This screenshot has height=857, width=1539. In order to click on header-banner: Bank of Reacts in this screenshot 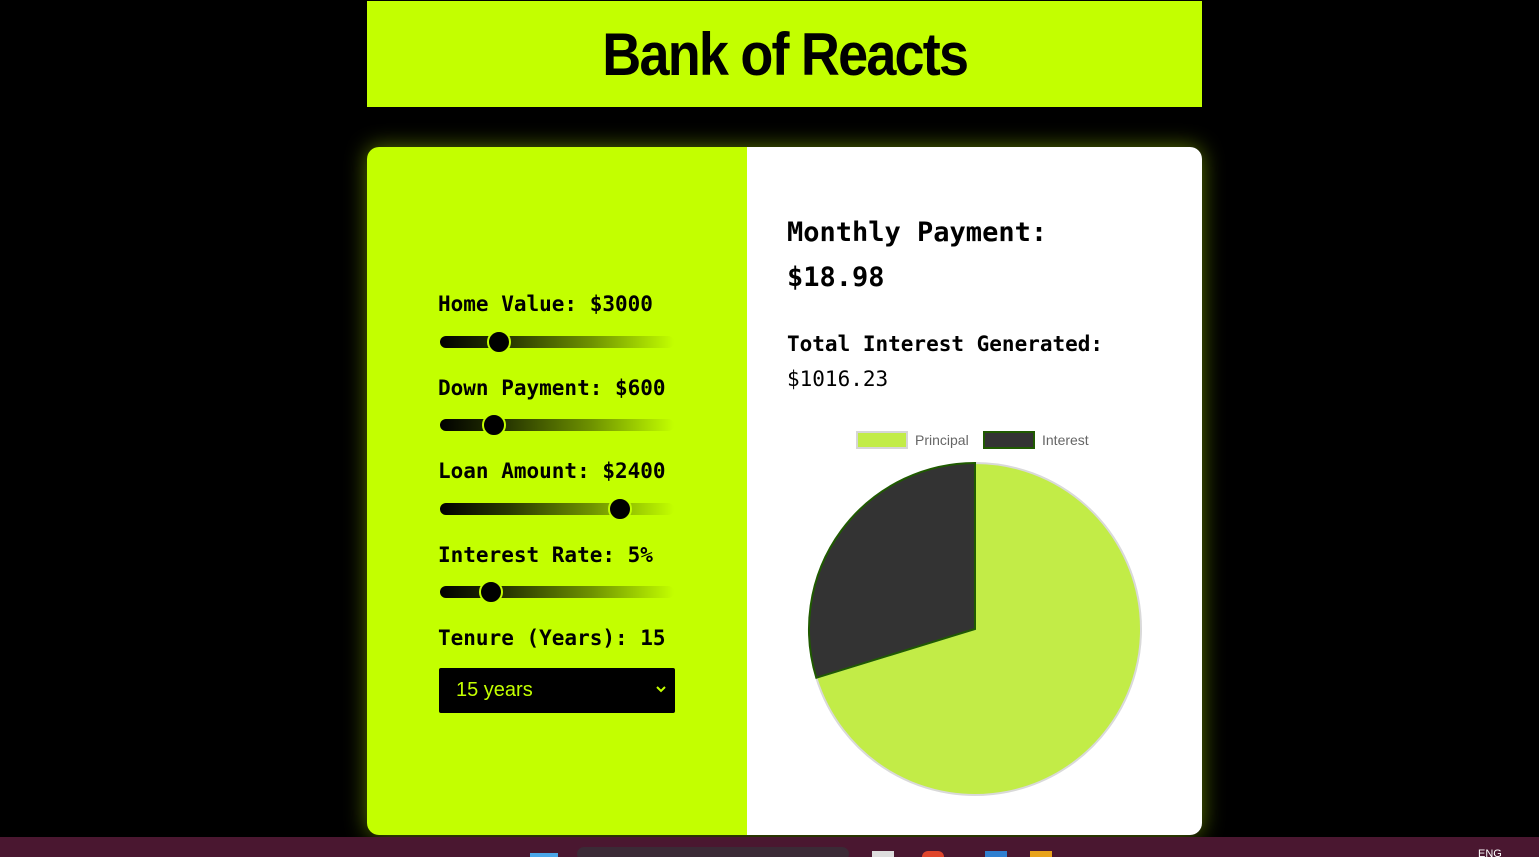, I will do `click(784, 54)`.